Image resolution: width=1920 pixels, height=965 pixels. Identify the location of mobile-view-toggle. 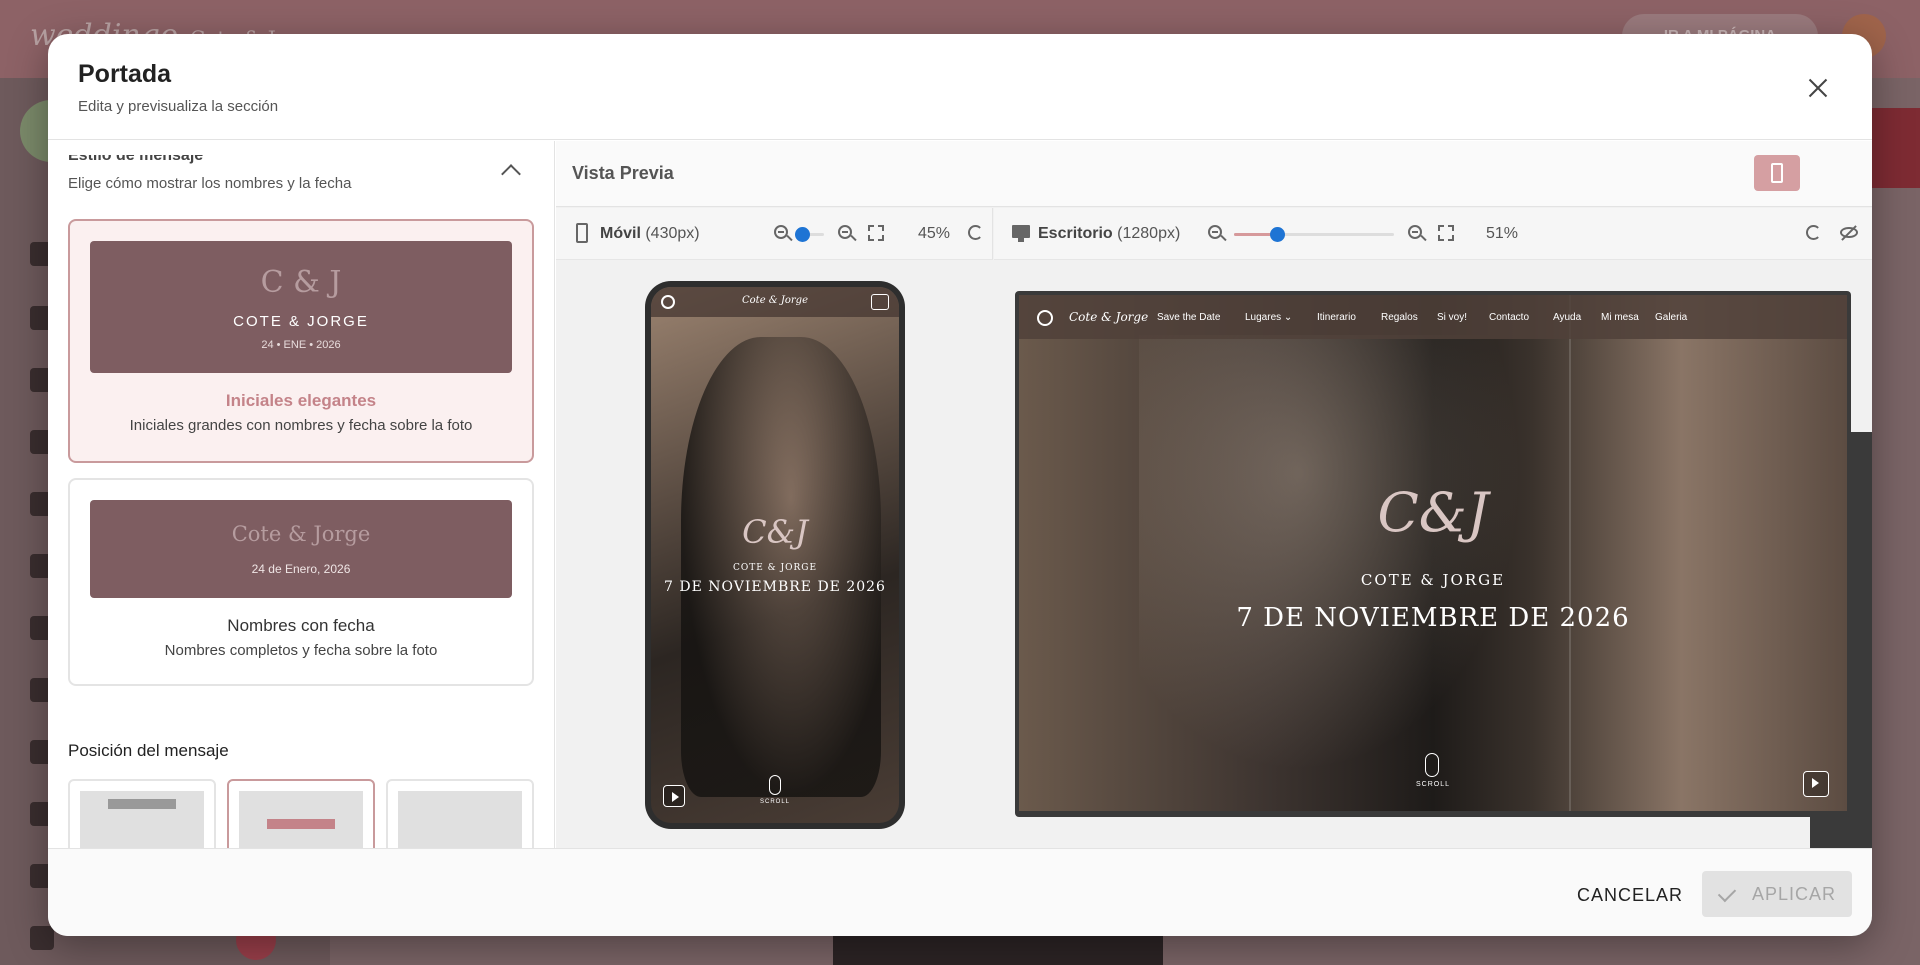
(1777, 173).